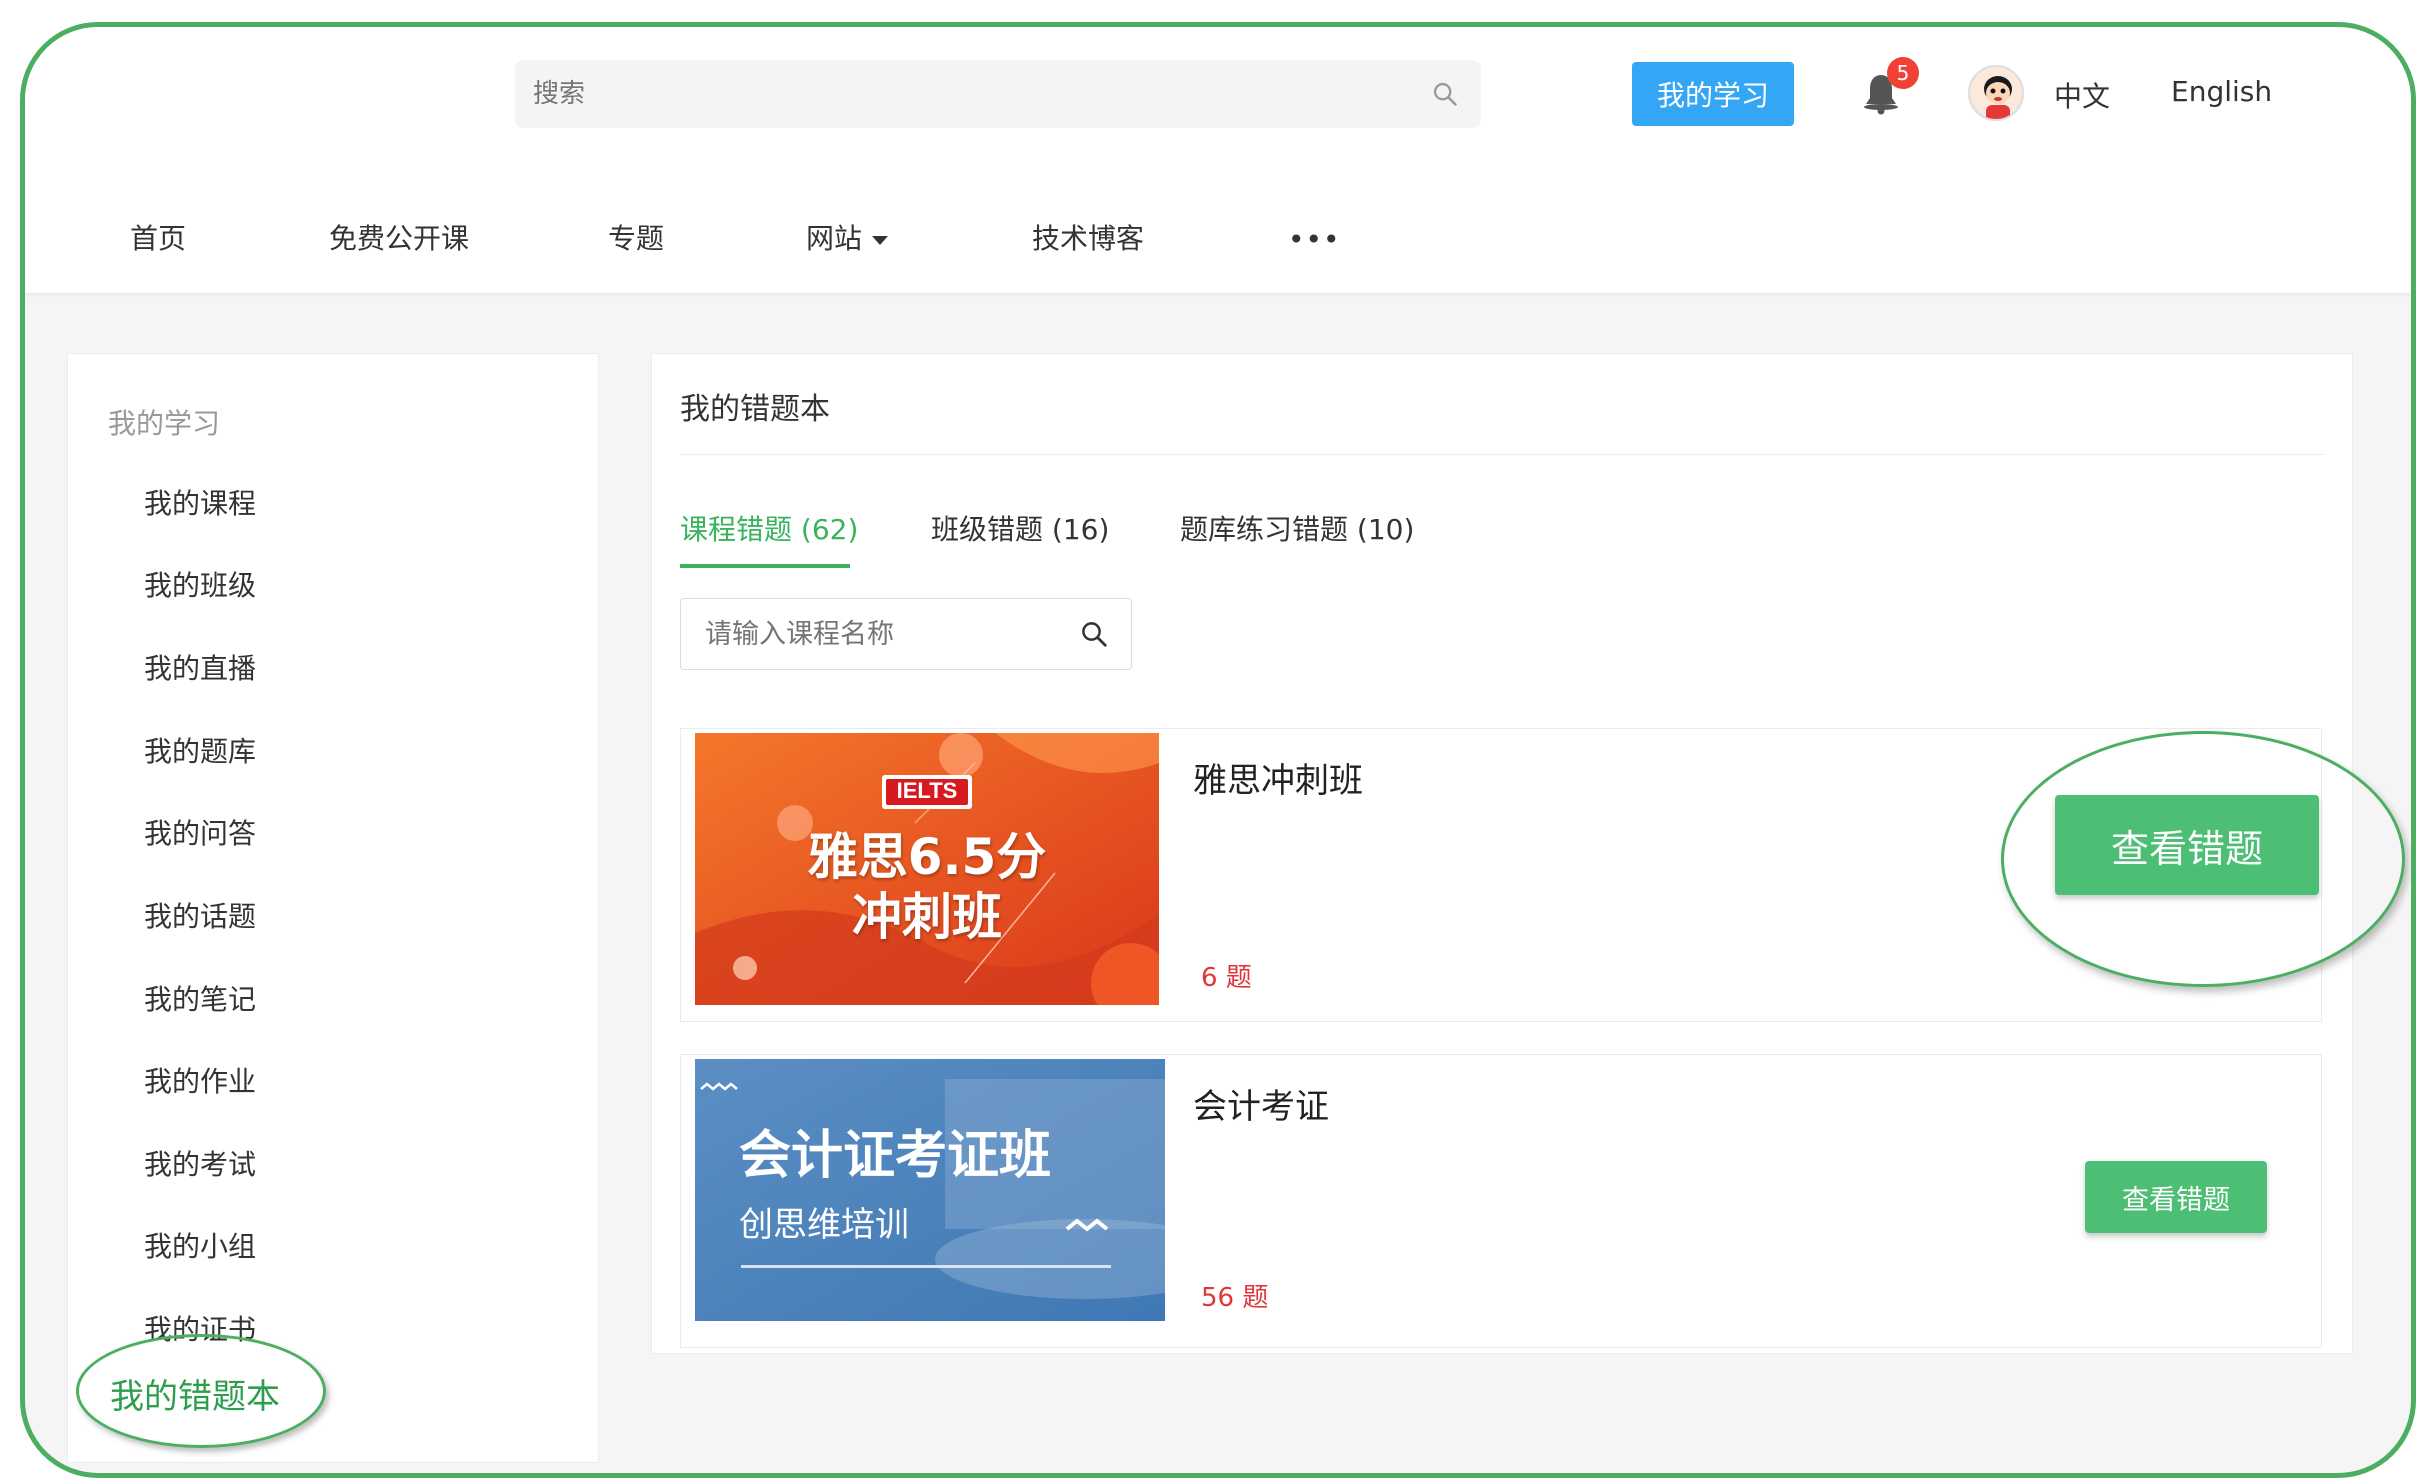 Image resolution: width=2436 pixels, height=1480 pixels. I want to click on sidebar-item-topics: 我的话题, so click(200, 915).